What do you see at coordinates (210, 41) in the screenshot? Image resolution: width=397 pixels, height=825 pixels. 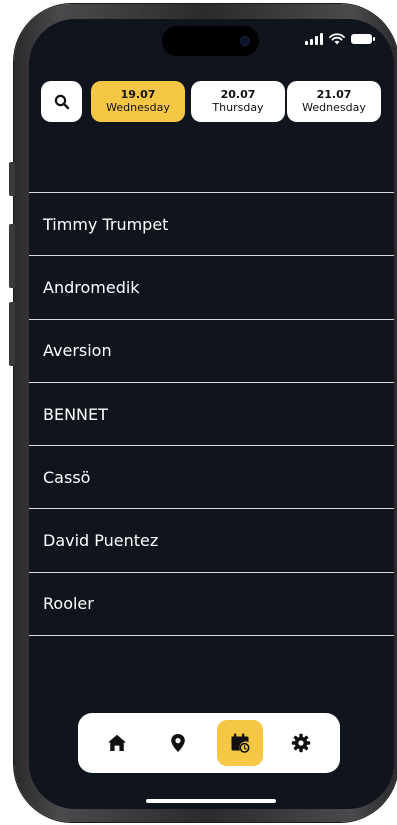 I see `dynamic-island` at bounding box center [210, 41].